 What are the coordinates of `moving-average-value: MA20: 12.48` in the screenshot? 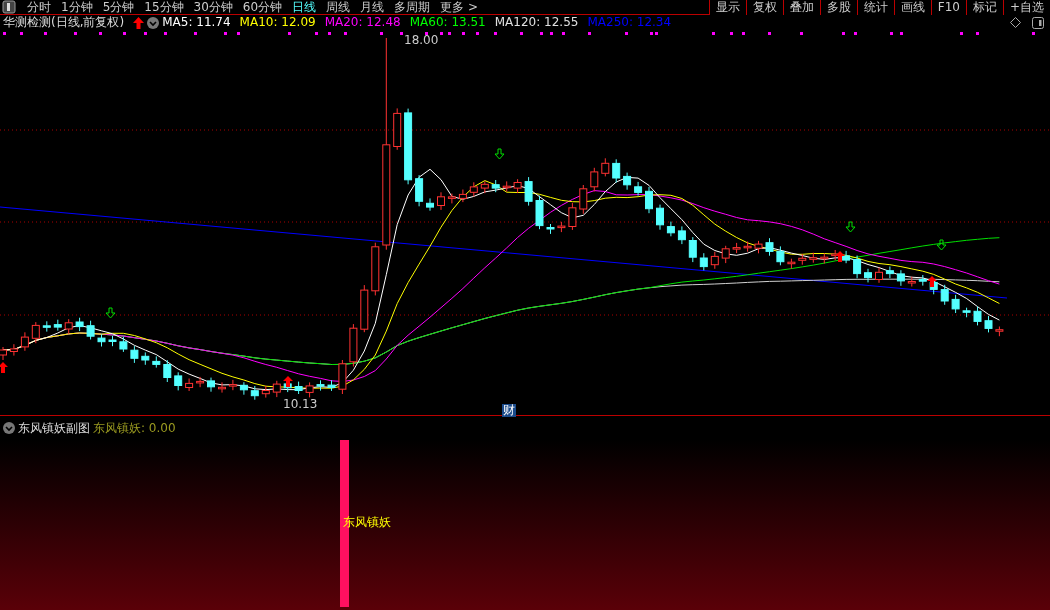 It's located at (362, 22).